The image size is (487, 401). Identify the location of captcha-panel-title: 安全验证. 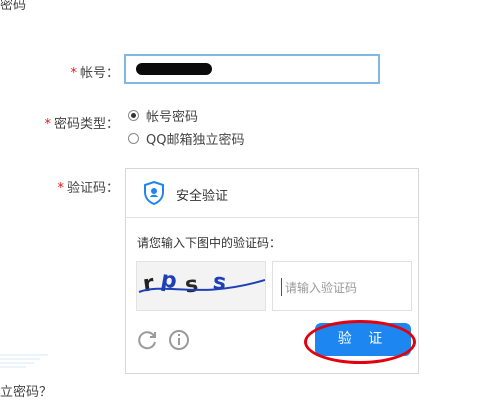
(202, 196).